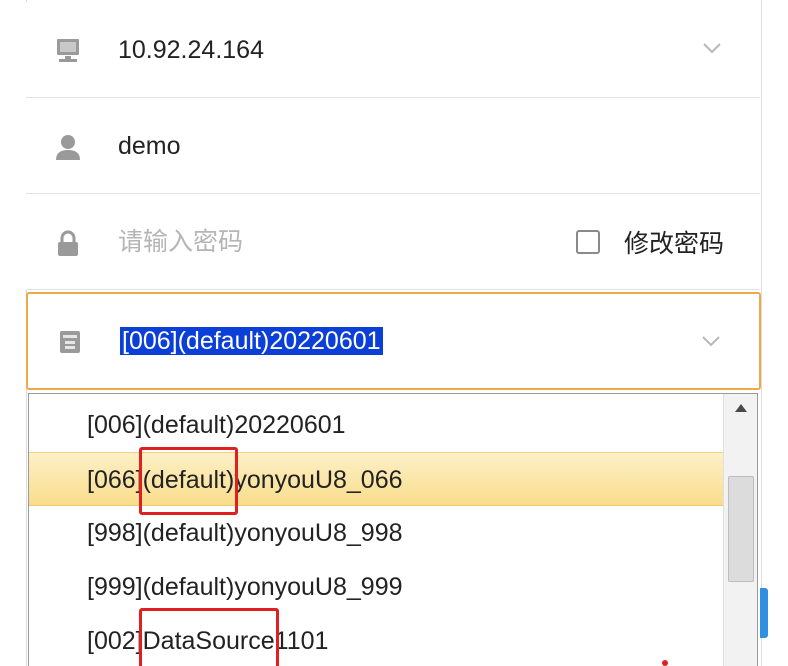 The image size is (788, 666). I want to click on scrollbar-thumb, so click(741, 529).